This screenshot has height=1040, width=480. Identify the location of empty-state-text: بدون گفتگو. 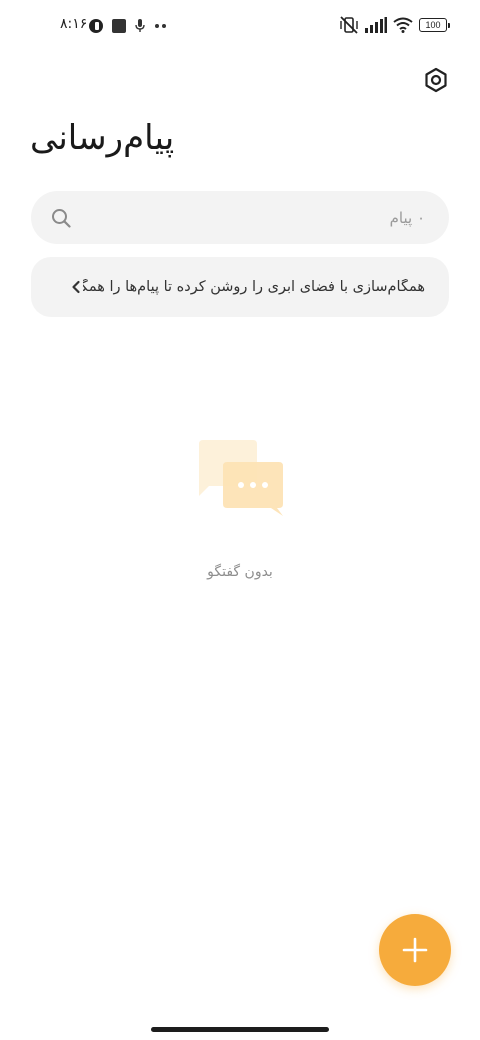
(240, 572).